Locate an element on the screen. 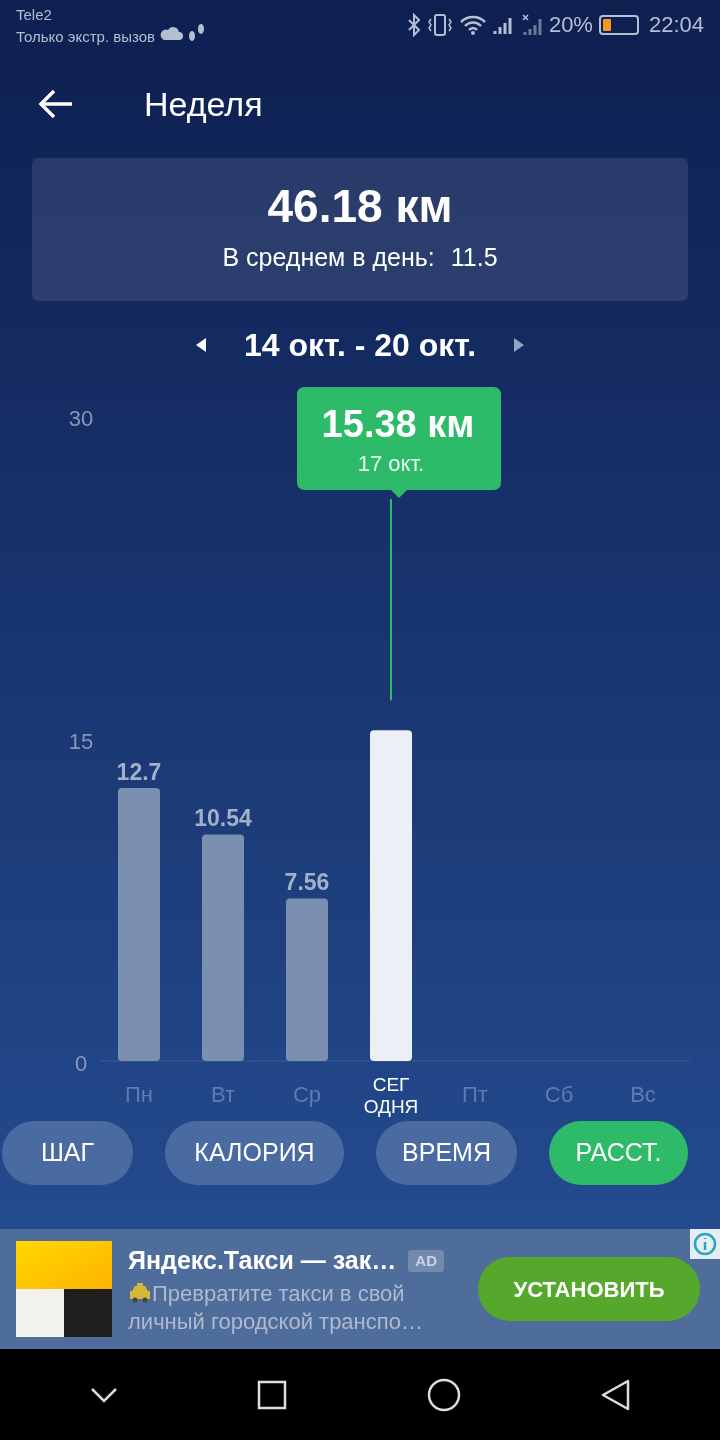  axis-tick-label: 30 is located at coordinates (81, 418).